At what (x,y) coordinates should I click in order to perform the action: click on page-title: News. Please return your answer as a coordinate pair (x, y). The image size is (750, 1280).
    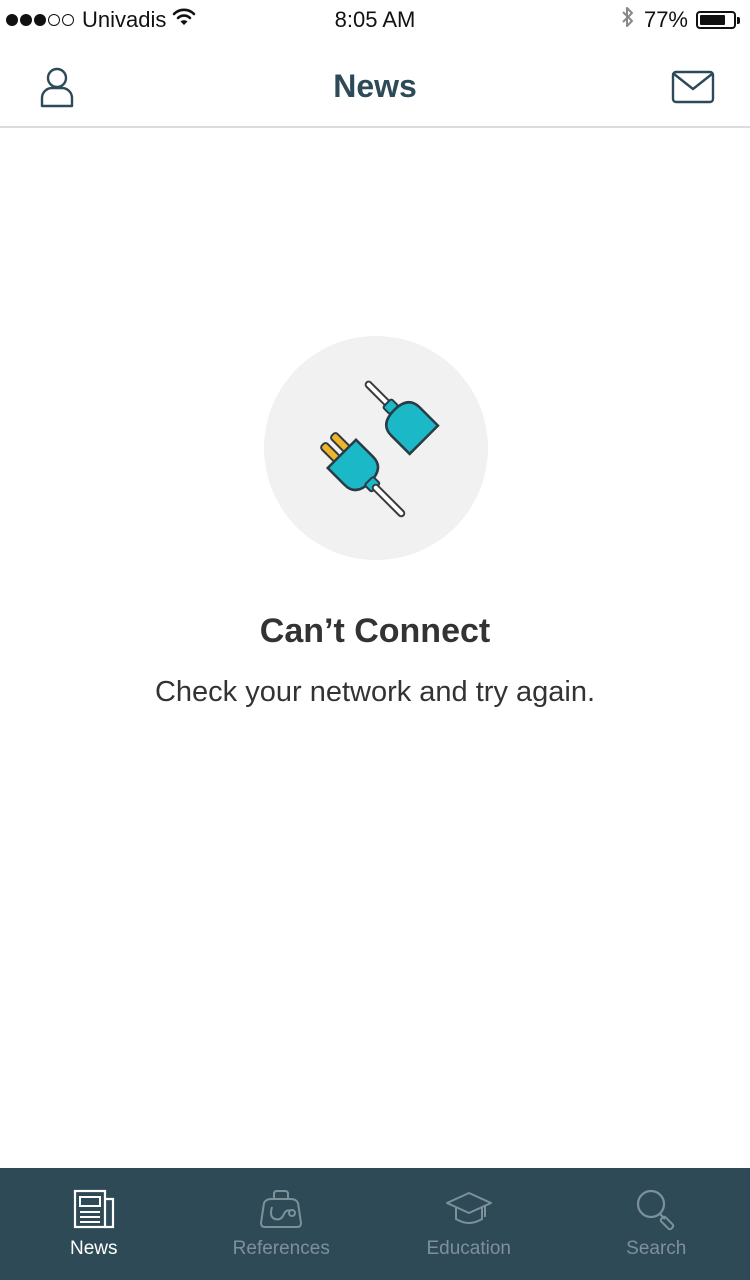
    Looking at the image, I should click on (375, 86).